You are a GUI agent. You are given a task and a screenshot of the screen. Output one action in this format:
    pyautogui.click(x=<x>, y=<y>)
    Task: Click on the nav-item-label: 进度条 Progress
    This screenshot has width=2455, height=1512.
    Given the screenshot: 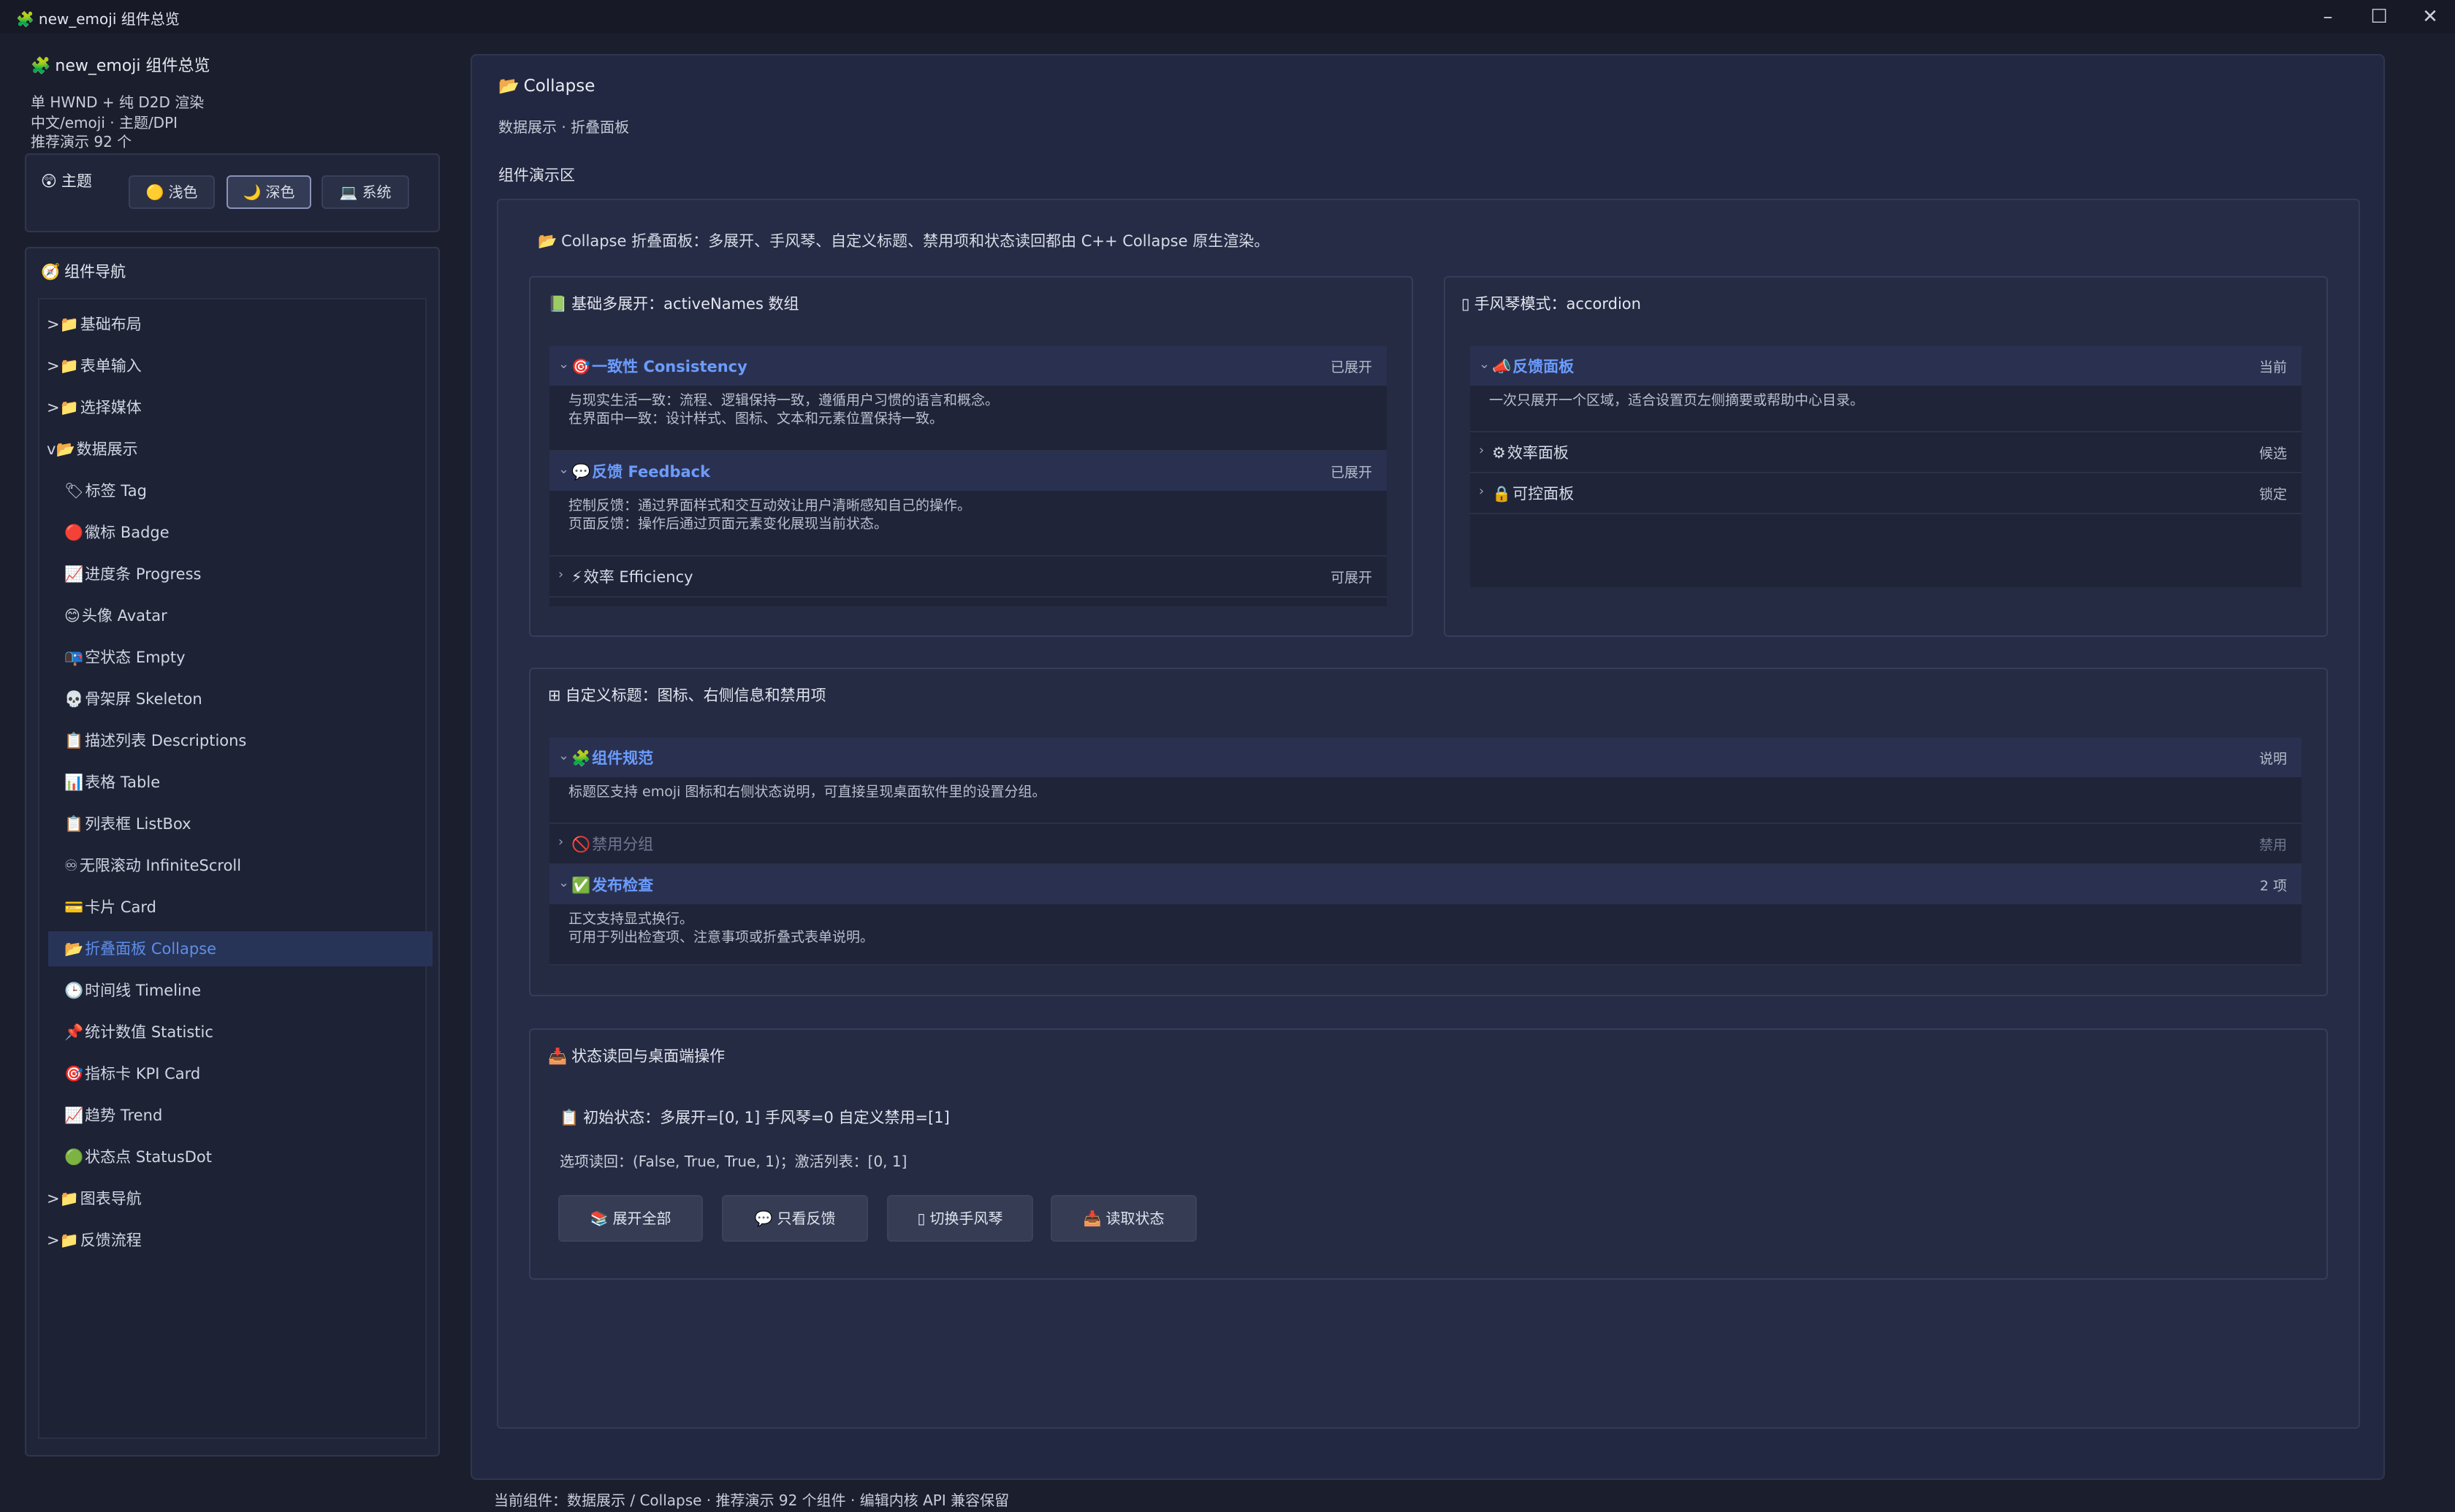 What is the action you would take?
    pyautogui.click(x=143, y=574)
    